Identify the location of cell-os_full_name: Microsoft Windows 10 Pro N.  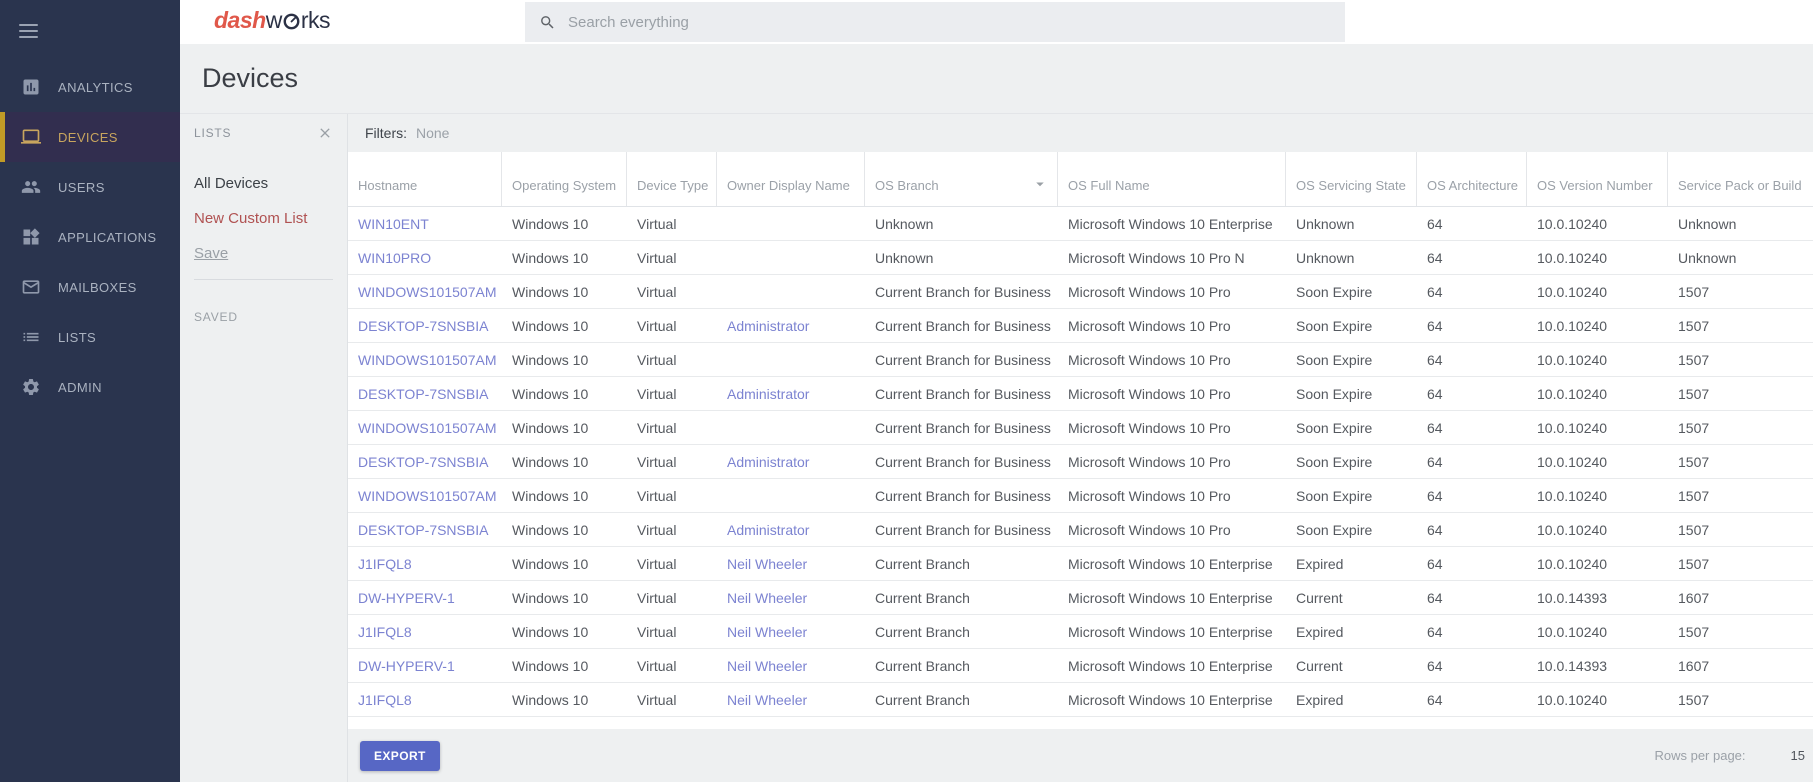
(1156, 257).